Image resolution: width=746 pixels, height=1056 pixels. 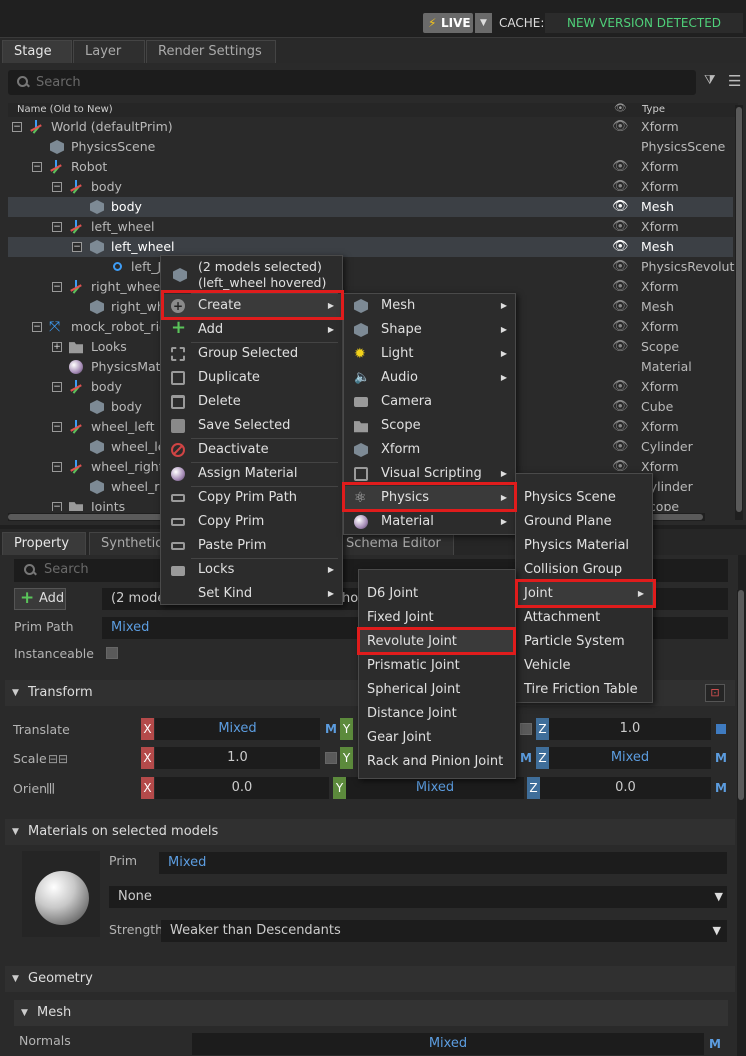 I want to click on scale-x-field: 1.0, so click(x=237, y=758).